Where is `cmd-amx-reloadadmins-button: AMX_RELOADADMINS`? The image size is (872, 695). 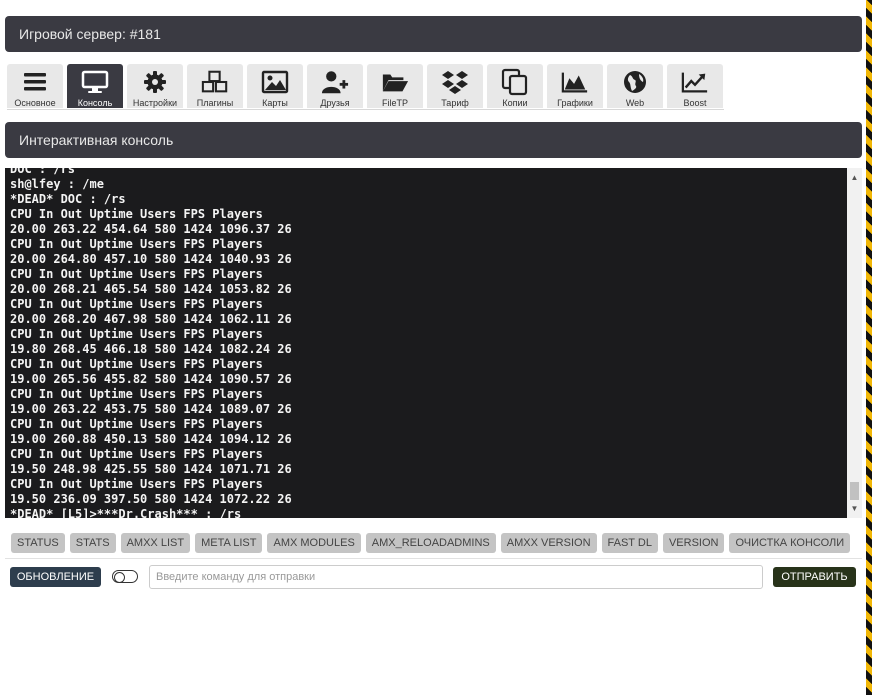 cmd-amx-reloadadmins-button: AMX_RELOADADMINS is located at coordinates (430, 543).